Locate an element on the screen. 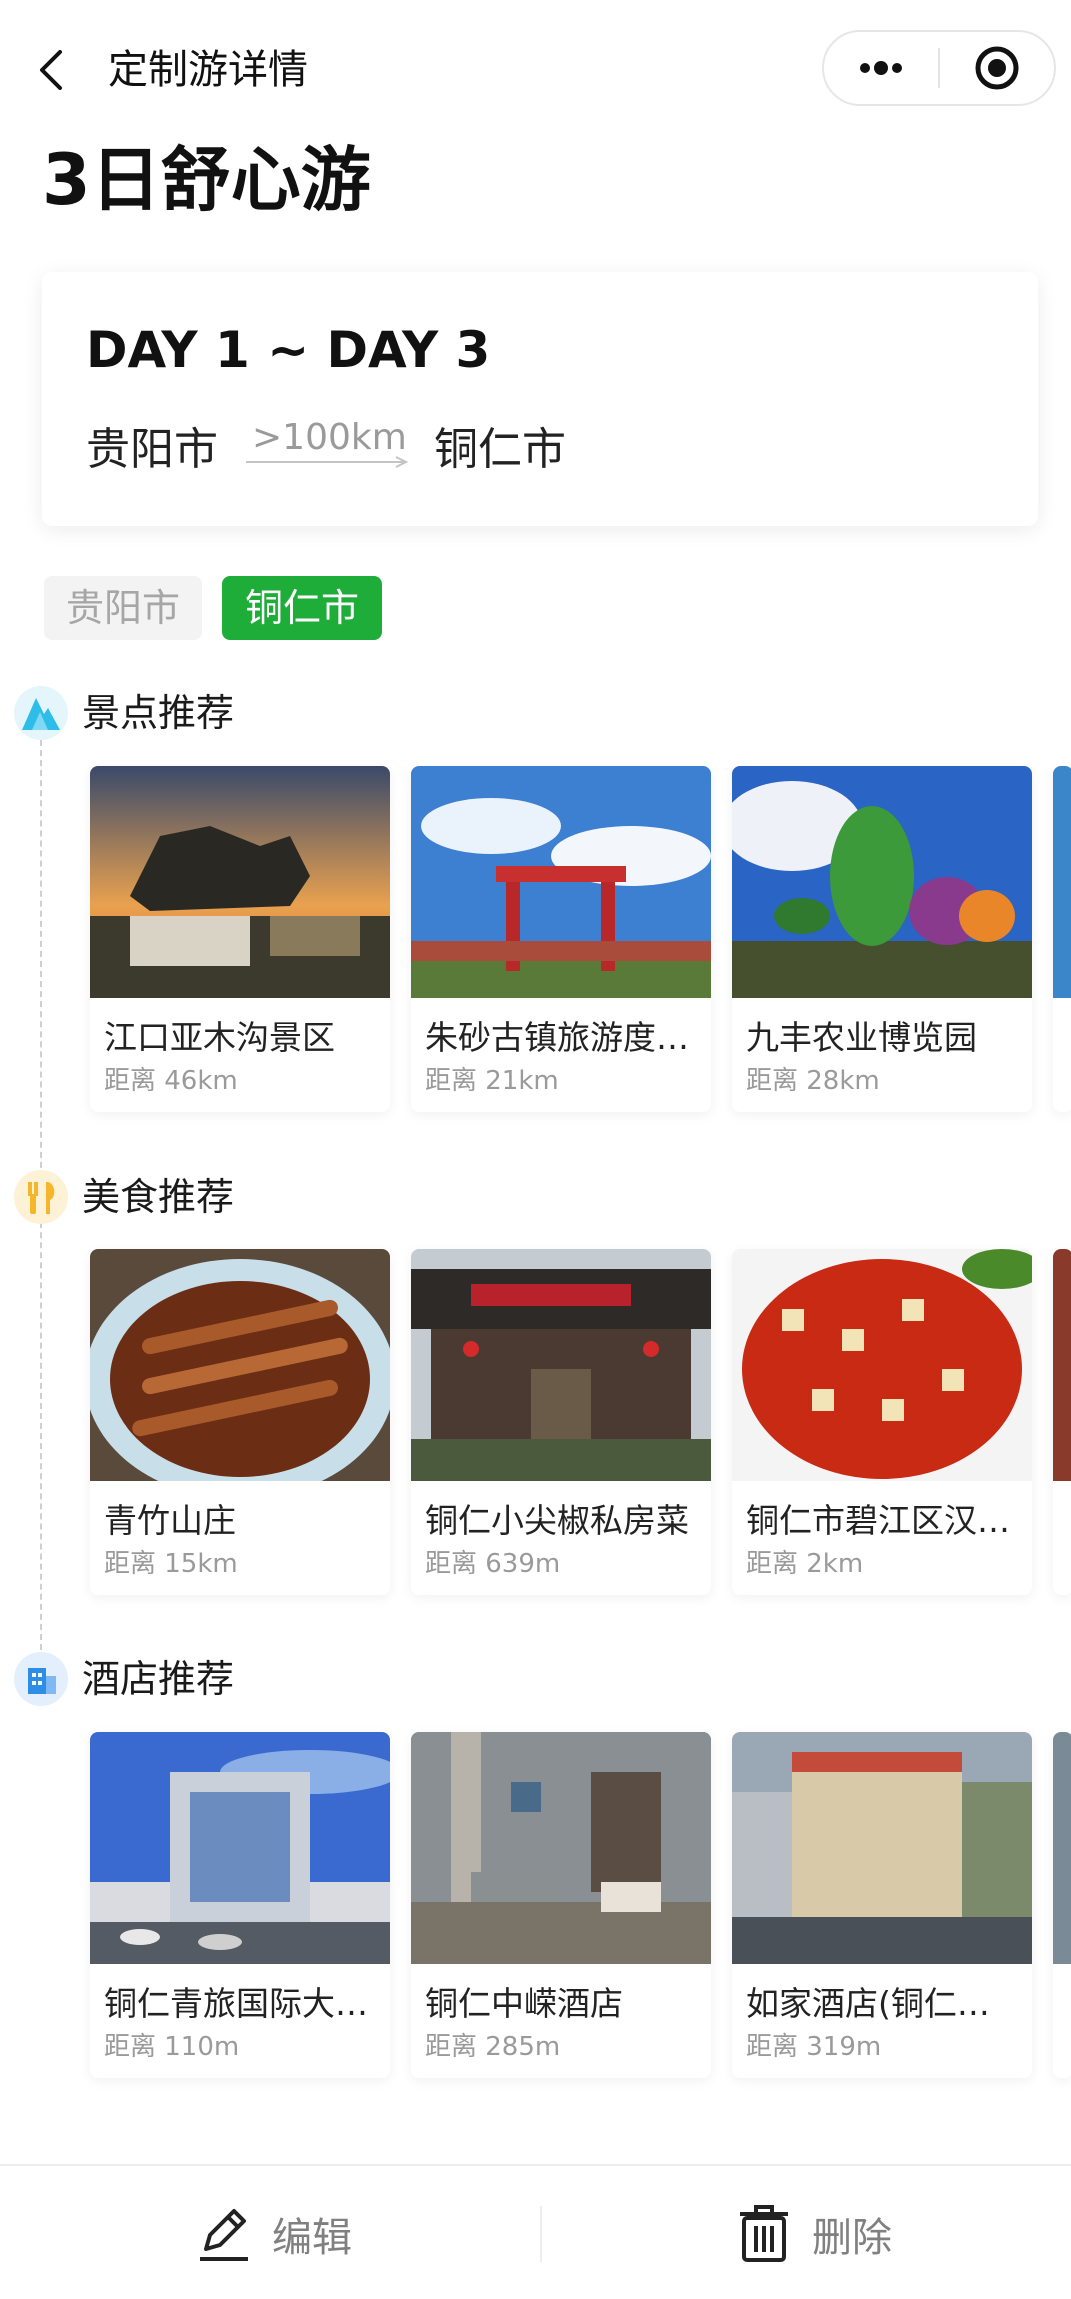 The image size is (1071, 2299). more-dots-icon is located at coordinates (881, 68).